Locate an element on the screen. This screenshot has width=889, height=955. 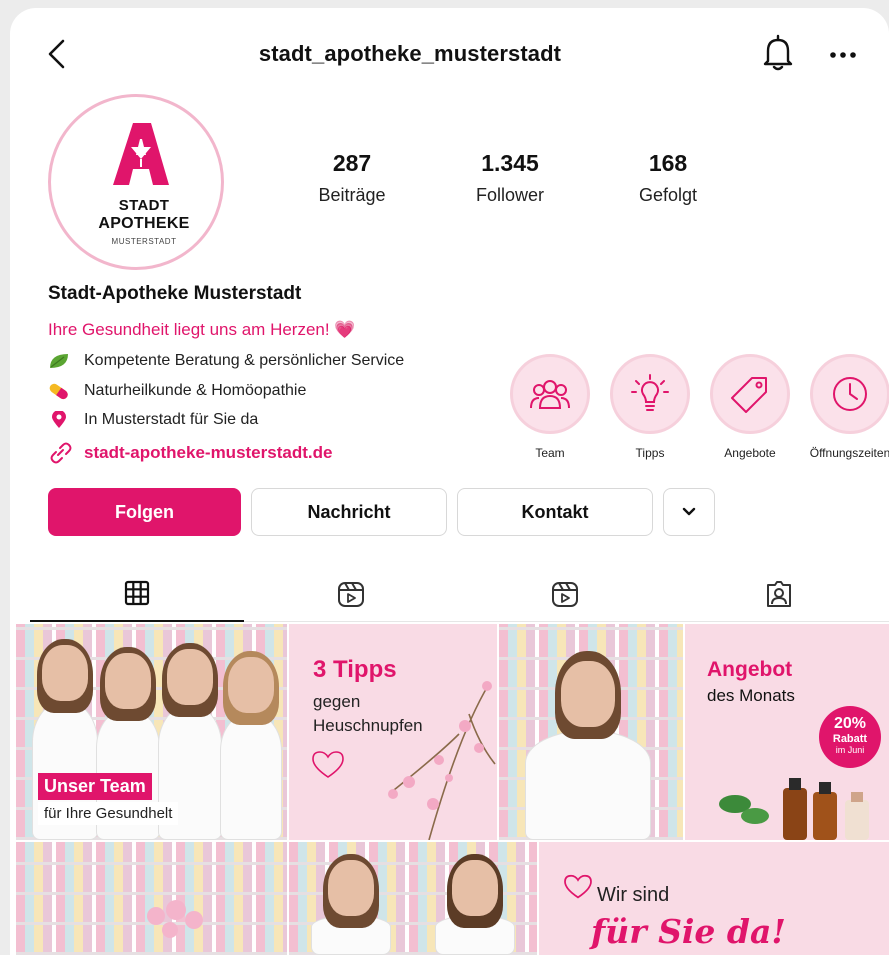
post-team-subtitle: für Ihre Gesundhelt is located at coordinates (108, 813).